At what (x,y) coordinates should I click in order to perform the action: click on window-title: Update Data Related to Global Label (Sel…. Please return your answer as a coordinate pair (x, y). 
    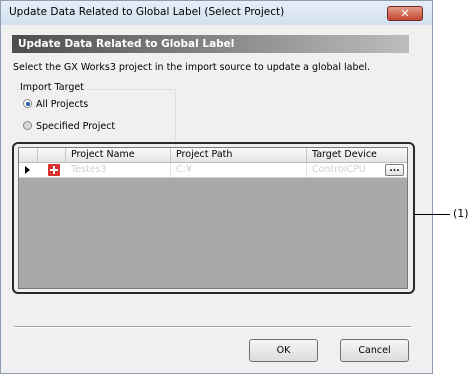
    Looking at the image, I should click on (147, 12).